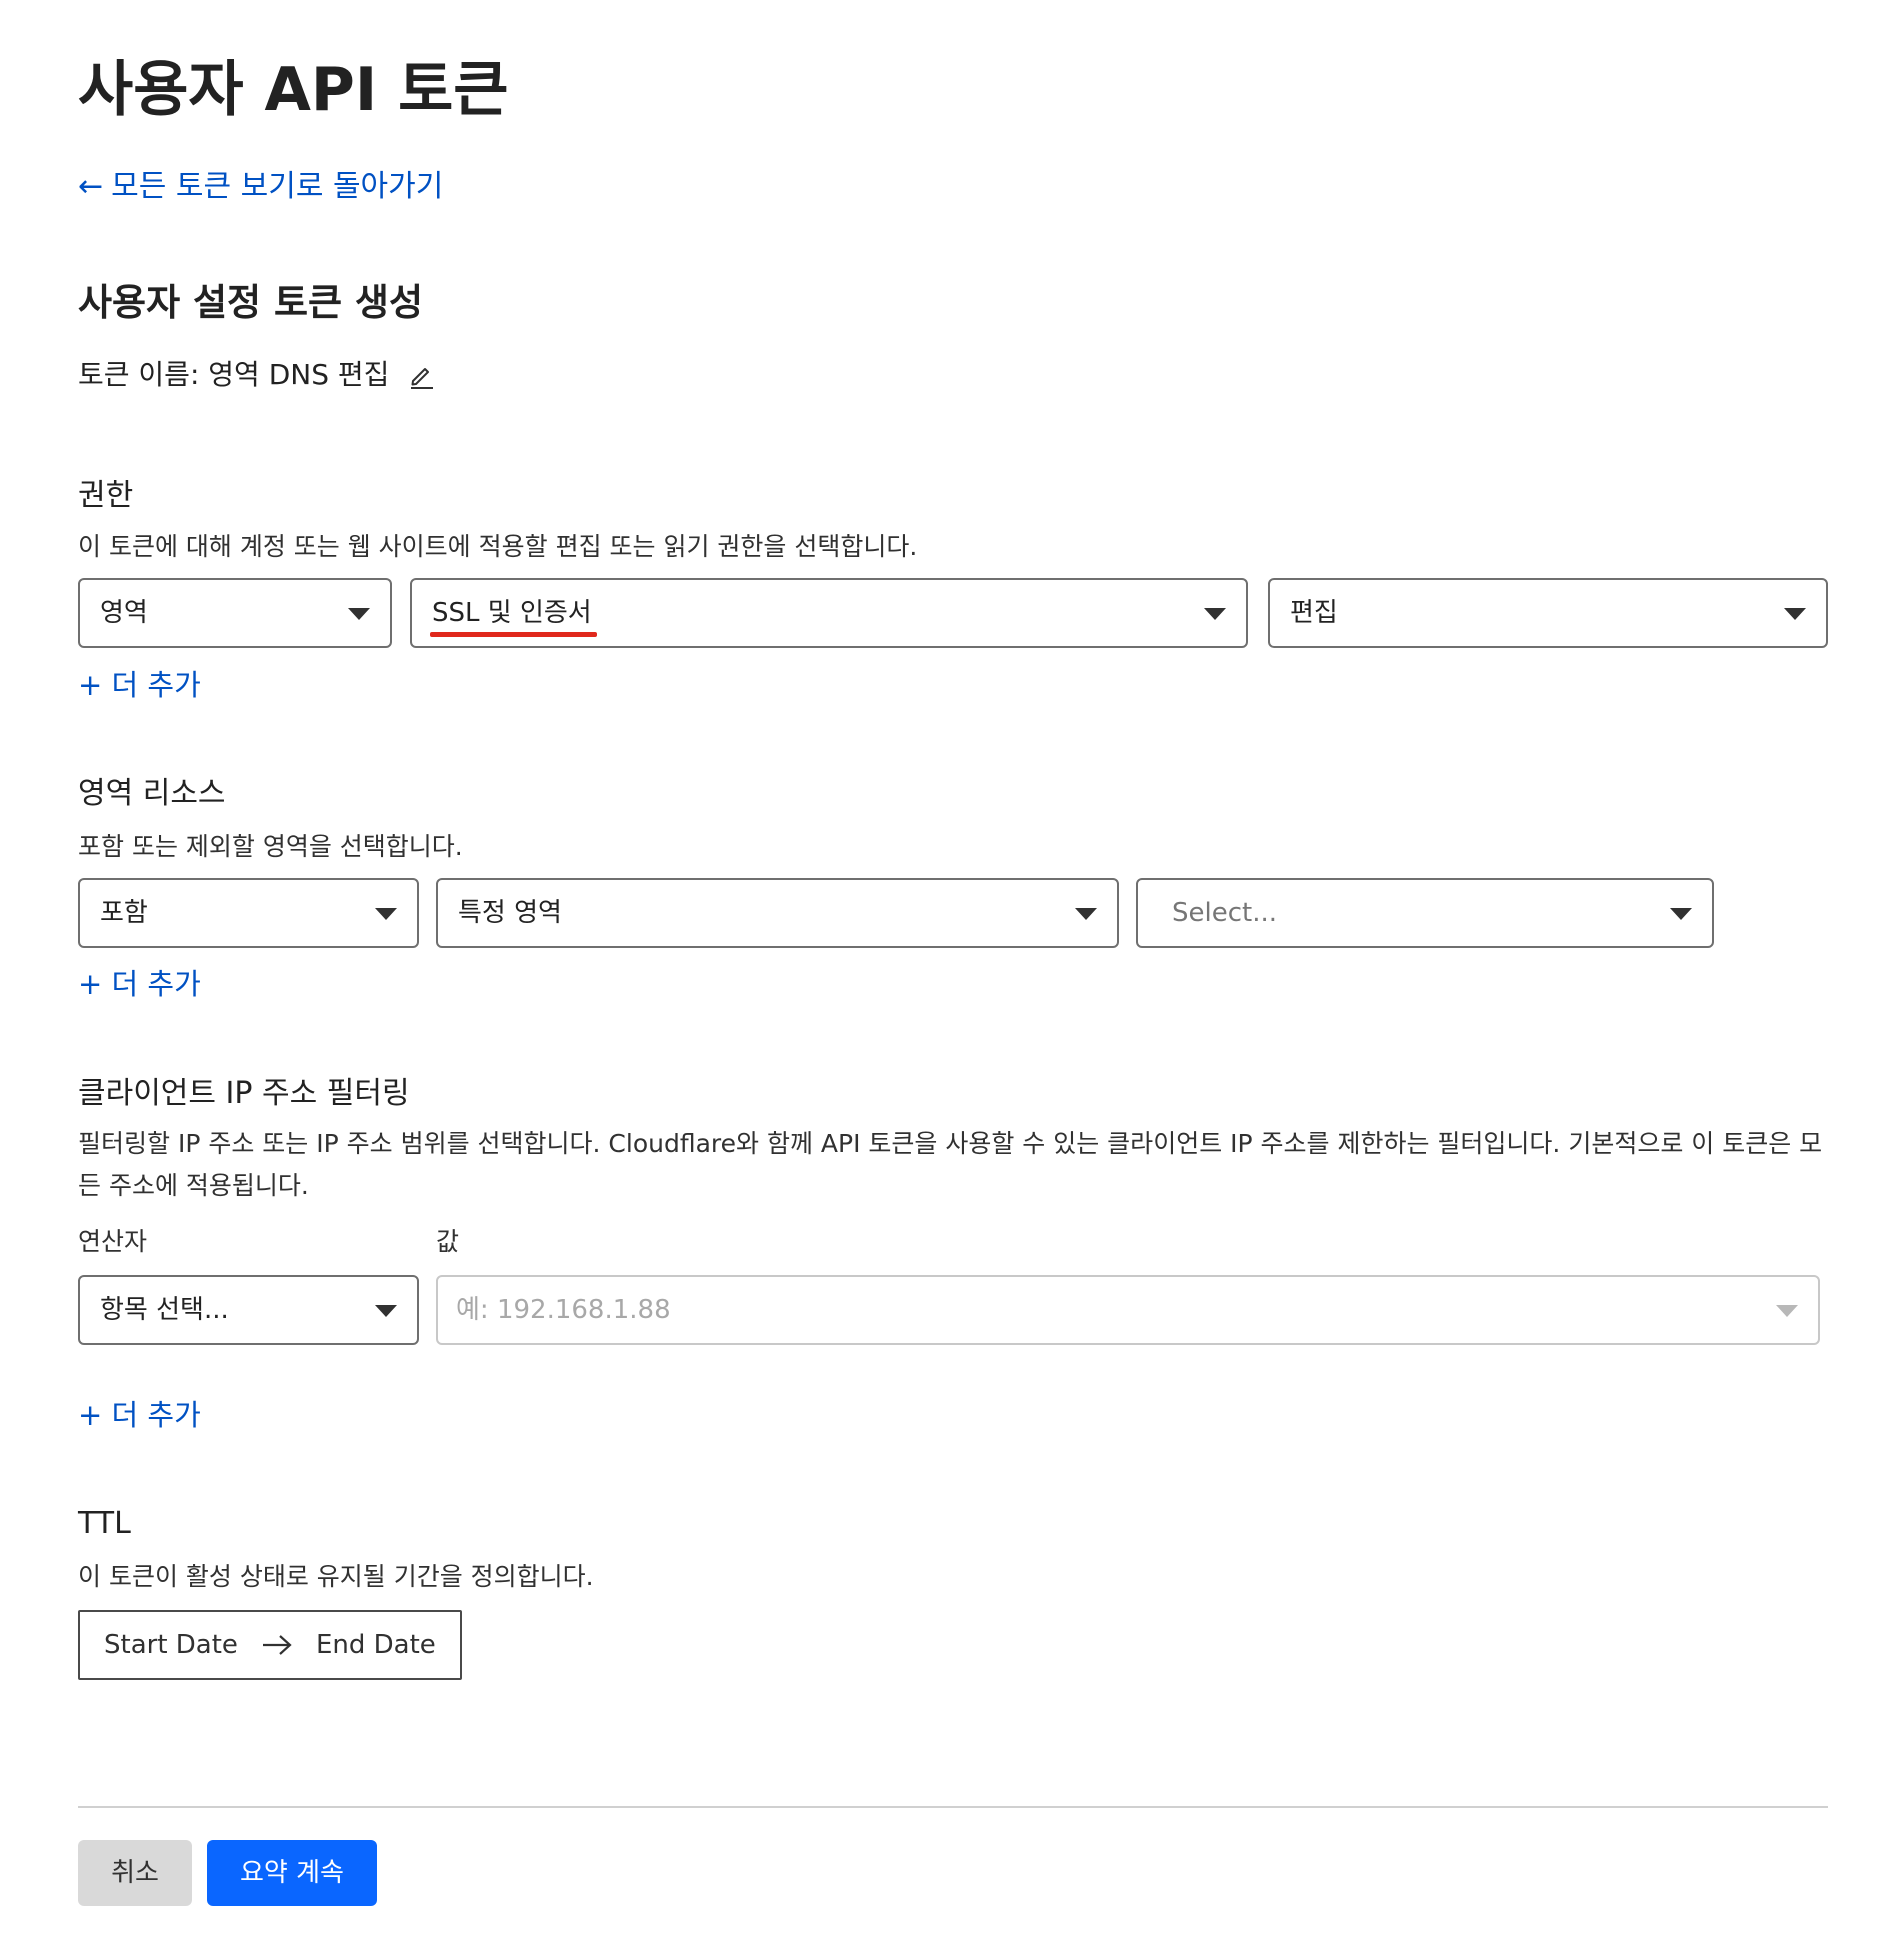 This screenshot has height=1950, width=1896. I want to click on permission-scope-select: 영역, so click(235, 613).